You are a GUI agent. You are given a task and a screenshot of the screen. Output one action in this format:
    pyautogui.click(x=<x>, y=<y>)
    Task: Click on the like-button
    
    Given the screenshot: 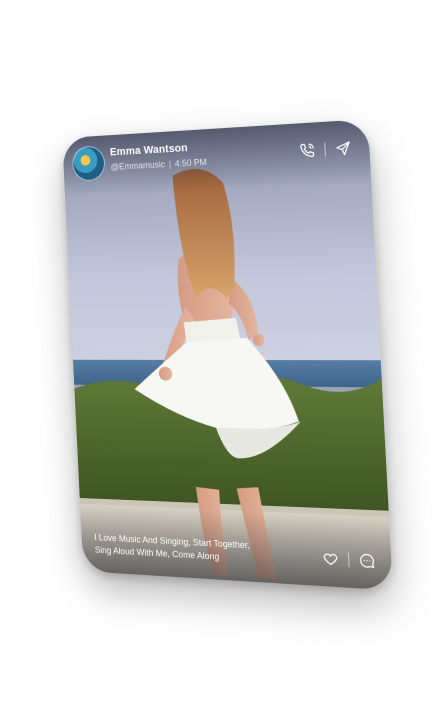 What is the action you would take?
    pyautogui.click(x=331, y=559)
    